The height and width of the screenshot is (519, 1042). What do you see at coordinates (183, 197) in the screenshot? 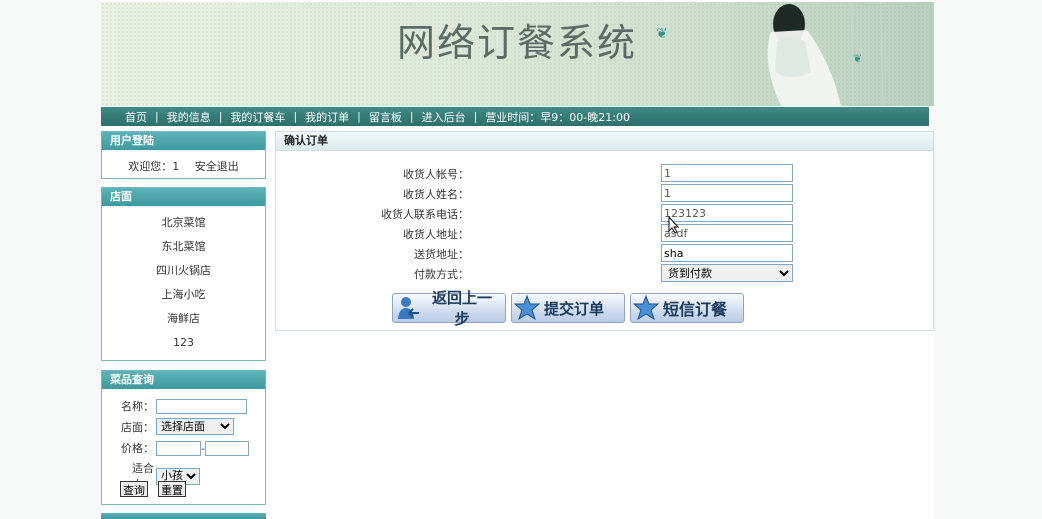
I see `shops-header: 店面` at bounding box center [183, 197].